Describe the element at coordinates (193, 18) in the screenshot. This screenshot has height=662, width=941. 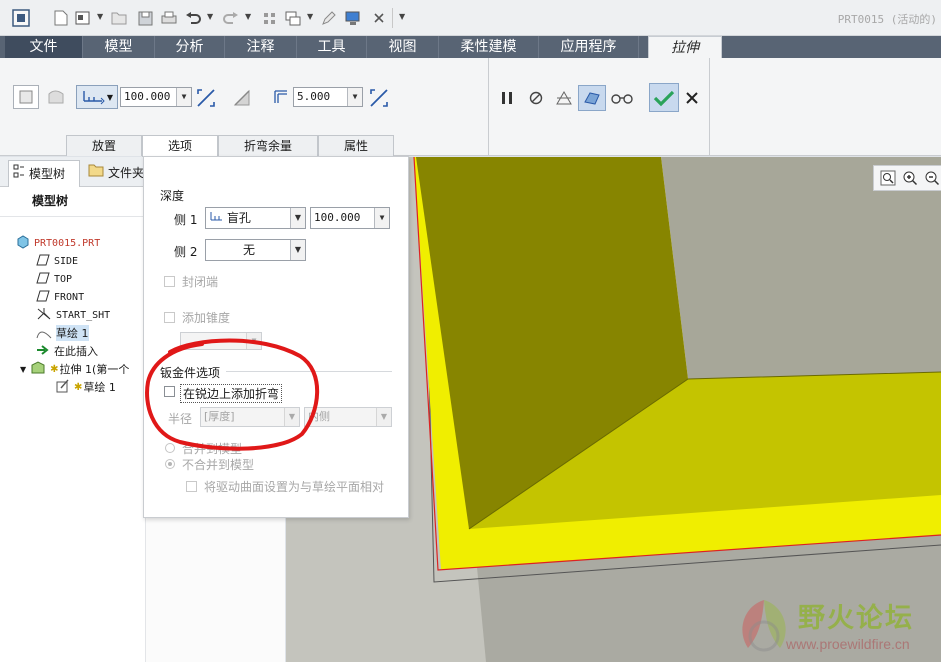
I see `undo-icon` at that location.